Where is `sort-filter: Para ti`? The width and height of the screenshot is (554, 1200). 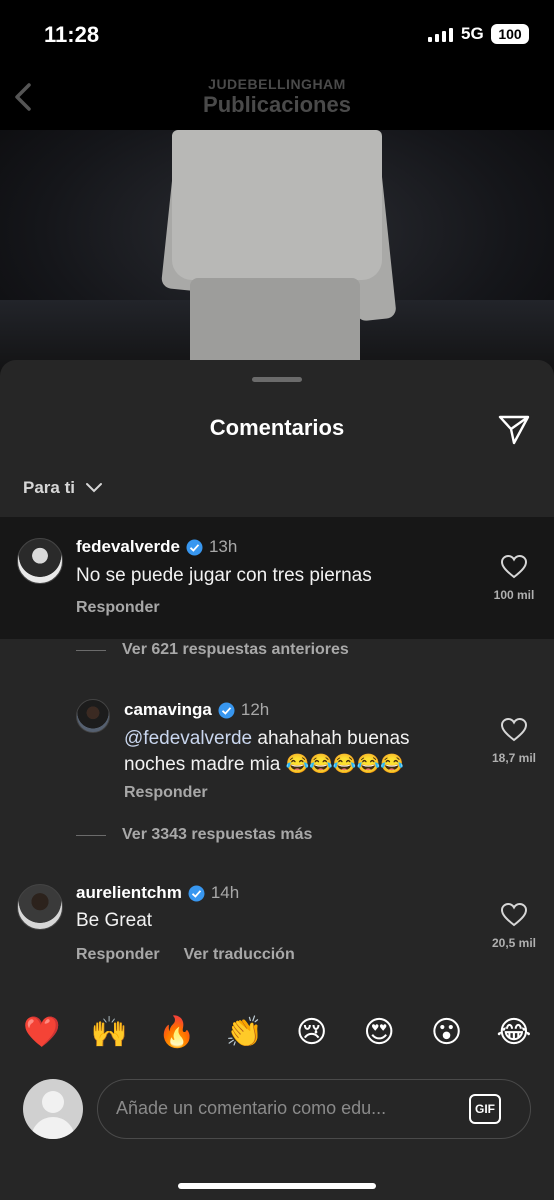 sort-filter: Para ti is located at coordinates (63, 488).